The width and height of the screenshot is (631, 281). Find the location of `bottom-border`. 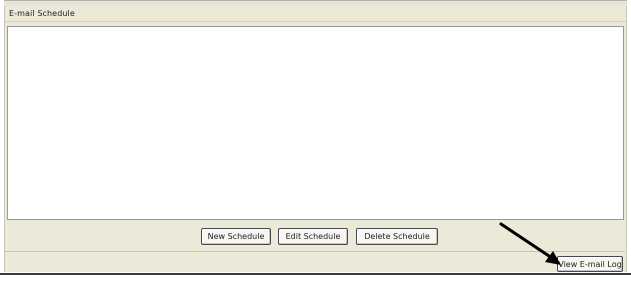

bottom-border is located at coordinates (315, 274).